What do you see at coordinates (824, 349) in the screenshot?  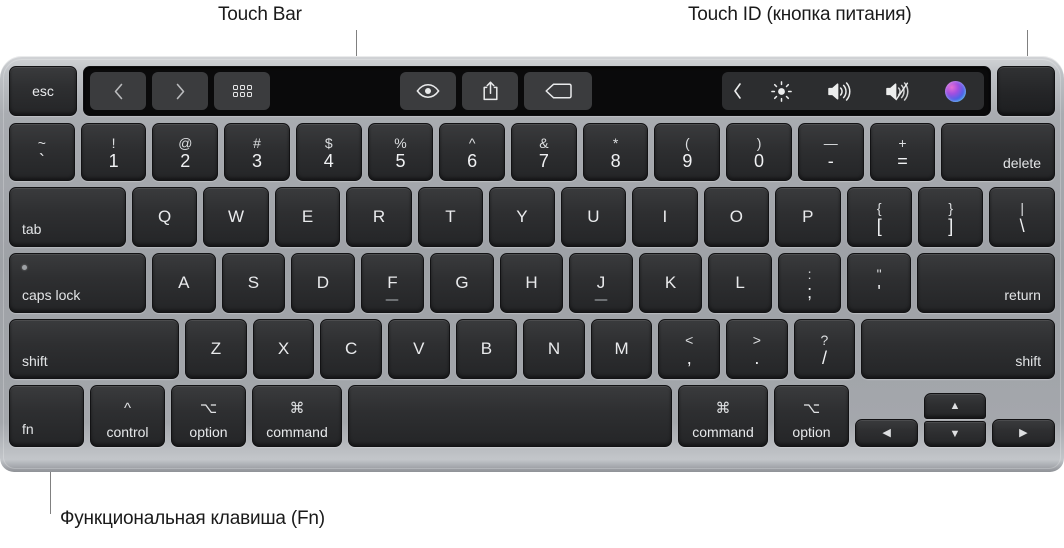 I see `key-slash: ? /` at bounding box center [824, 349].